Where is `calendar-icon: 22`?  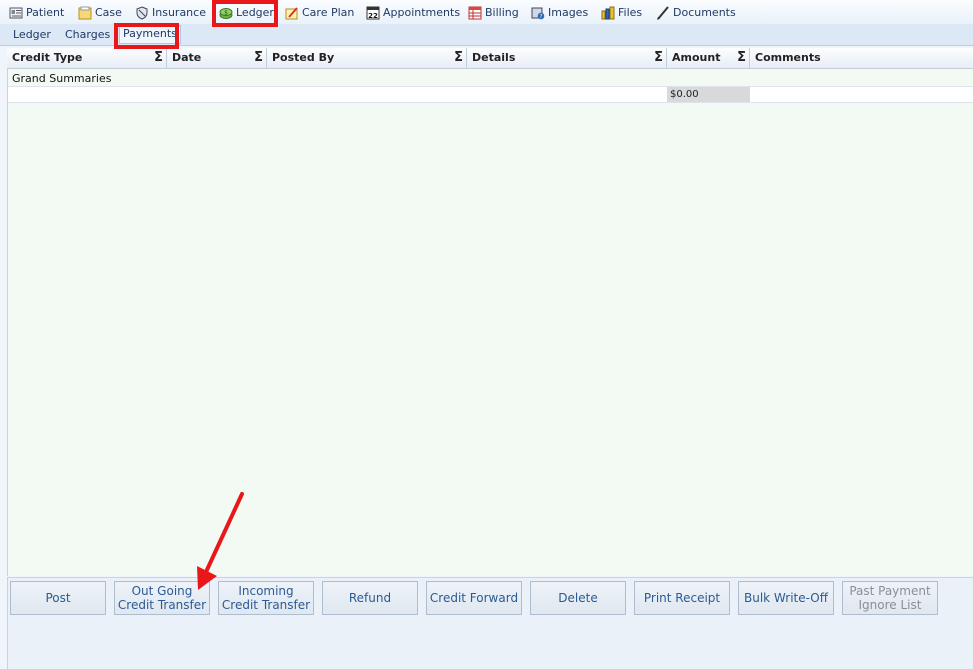 calendar-icon: 22 is located at coordinates (373, 13).